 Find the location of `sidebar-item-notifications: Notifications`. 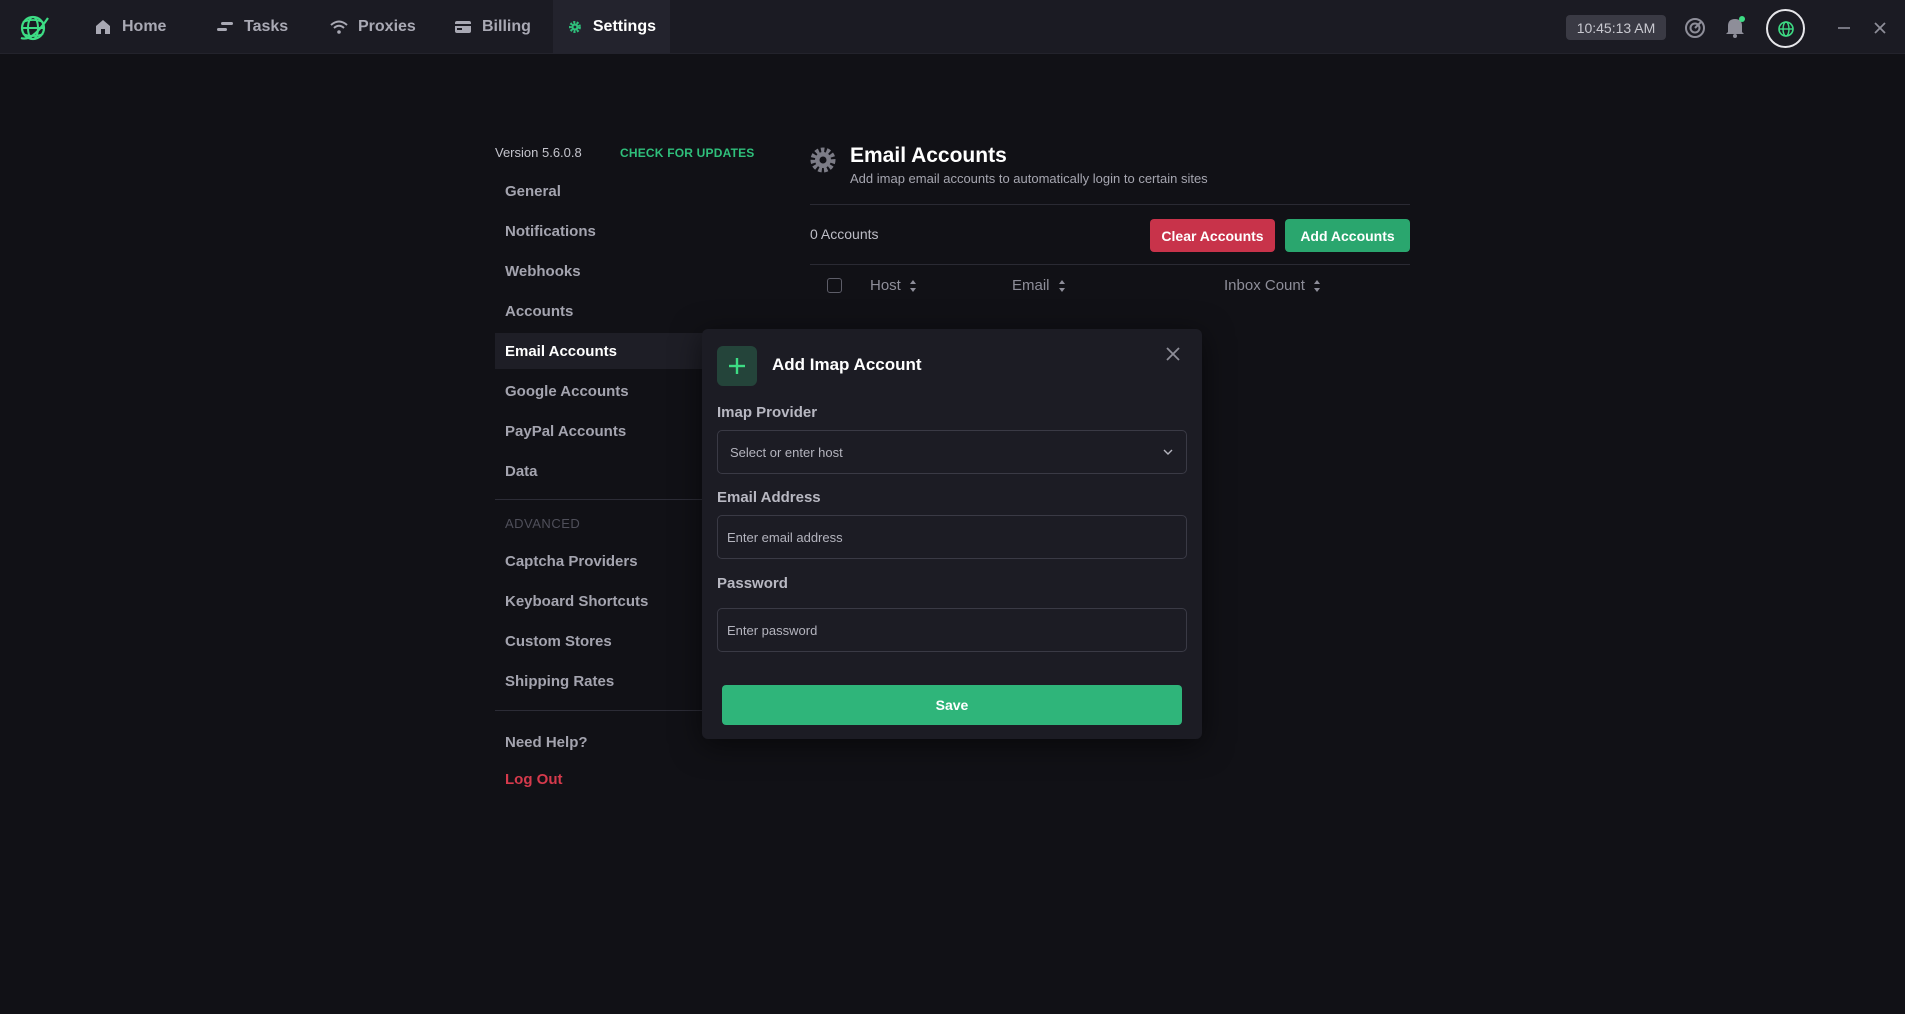

sidebar-item-notifications: Notifications is located at coordinates (620, 231).